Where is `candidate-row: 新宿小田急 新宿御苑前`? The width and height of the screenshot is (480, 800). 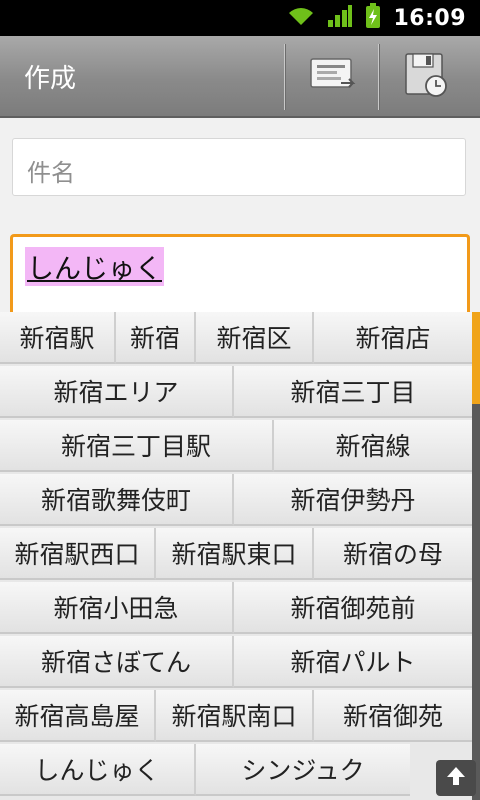
candidate-row: 新宿小田急 新宿御苑前 is located at coordinates (236, 608).